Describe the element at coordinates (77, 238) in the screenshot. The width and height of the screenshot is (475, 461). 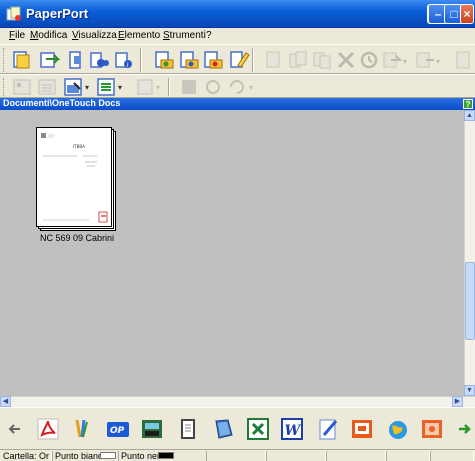
I see `document-label: NC 569 09 Cabrini` at that location.